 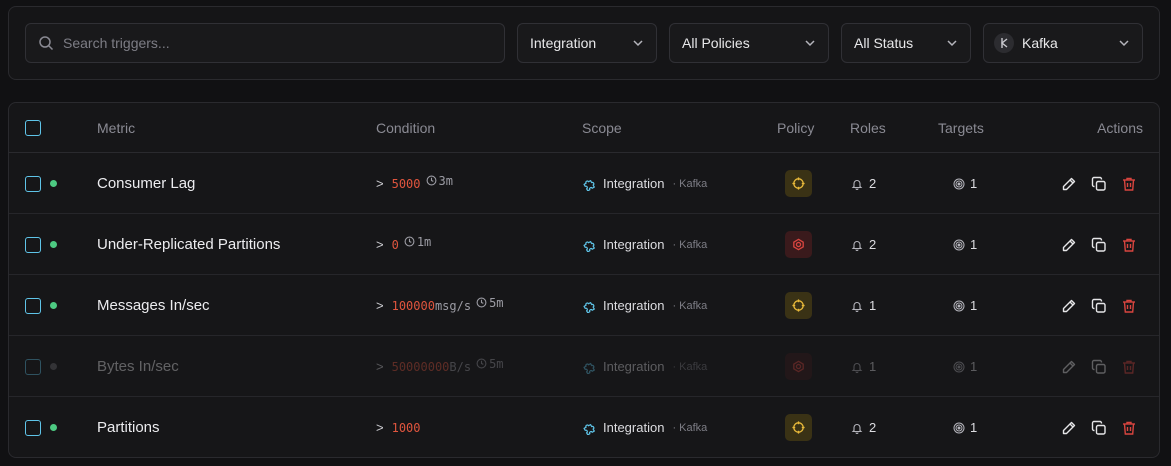 I want to click on condition: >100000 msg/s 5m, so click(x=440, y=305).